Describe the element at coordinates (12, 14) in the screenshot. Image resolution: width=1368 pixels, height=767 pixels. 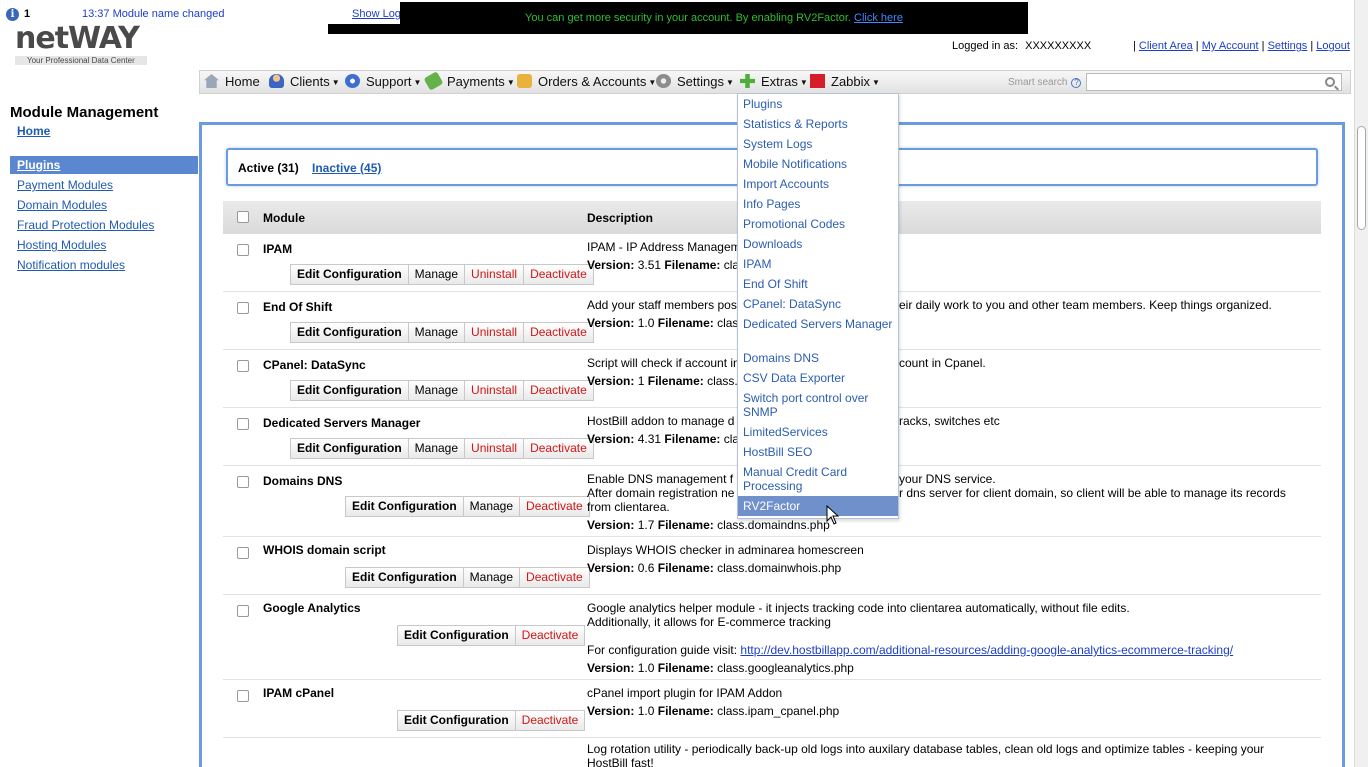
I see `info-icon: i` at that location.